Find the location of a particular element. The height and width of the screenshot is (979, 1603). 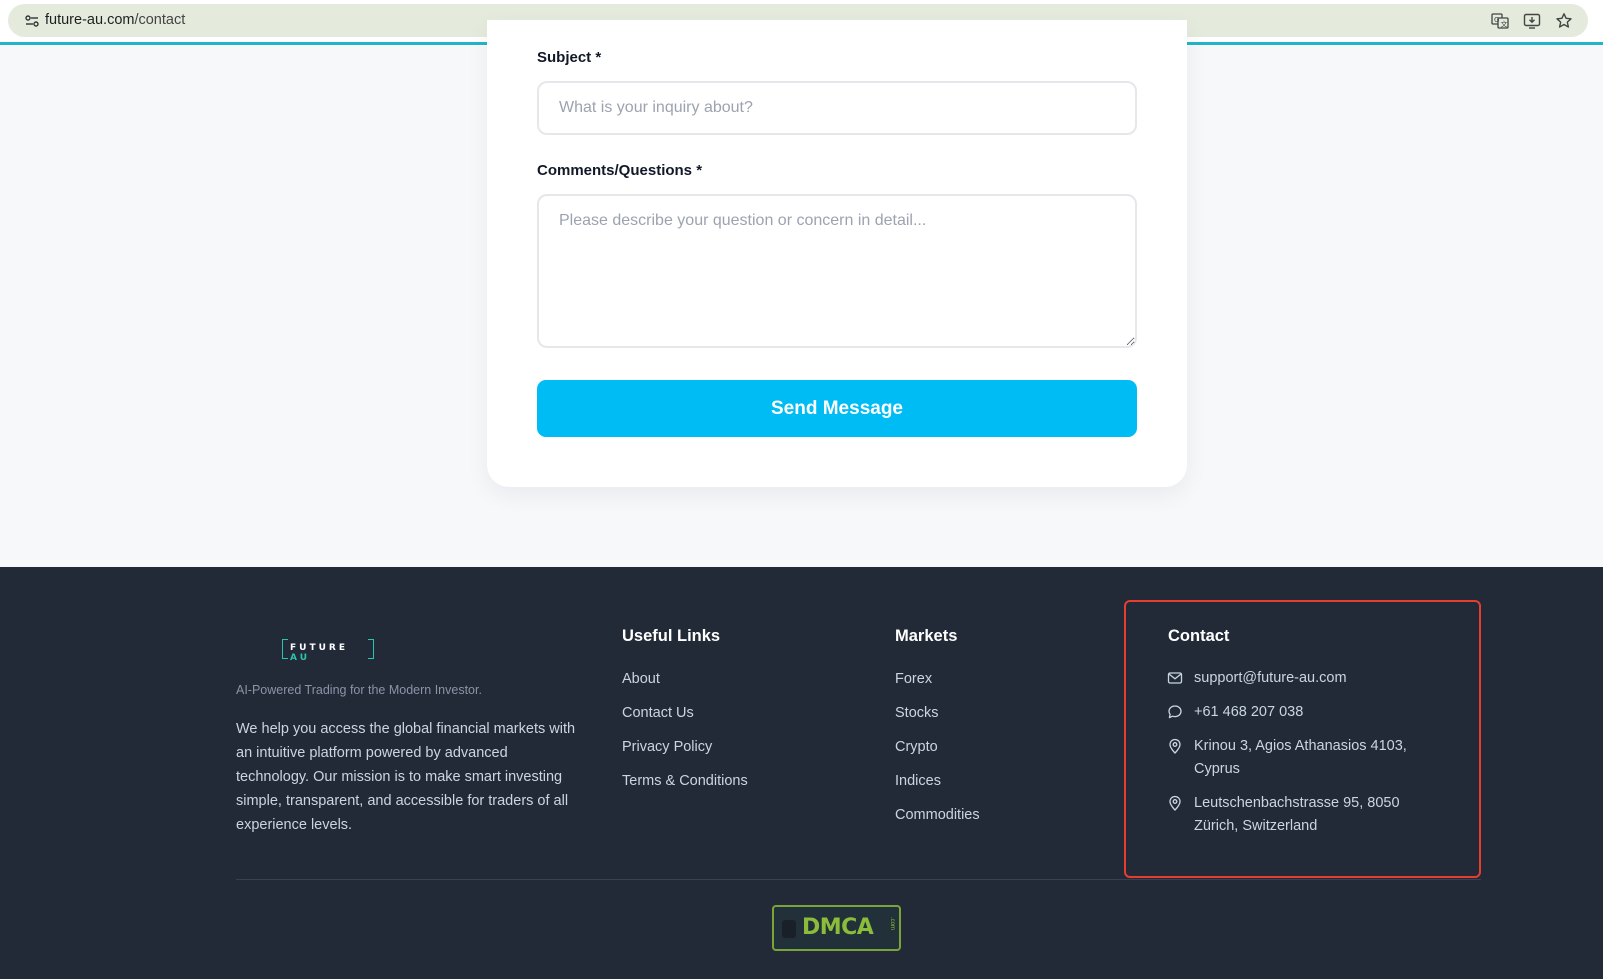

dmca-badge-text: DMCA is located at coordinates (838, 927).